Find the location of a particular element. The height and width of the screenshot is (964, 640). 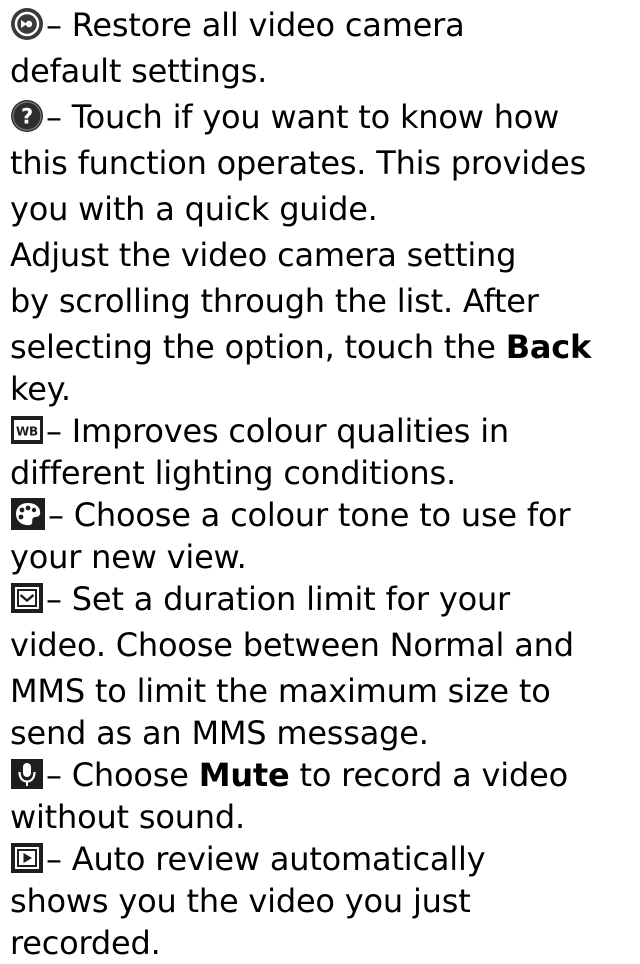

help-text-3: you with a quick guide. is located at coordinates (194, 209).